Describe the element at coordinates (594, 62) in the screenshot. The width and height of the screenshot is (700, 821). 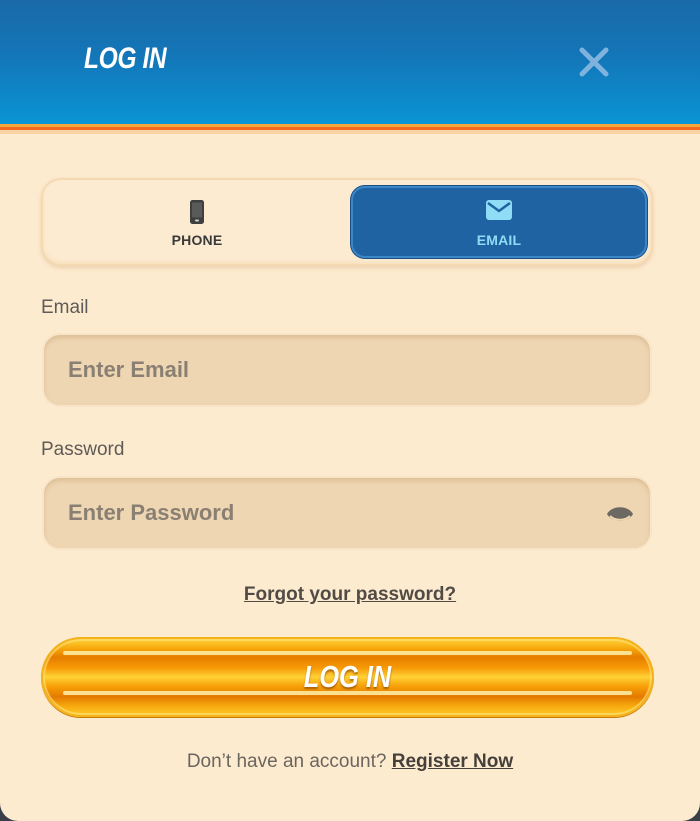
I see `close-icon` at that location.